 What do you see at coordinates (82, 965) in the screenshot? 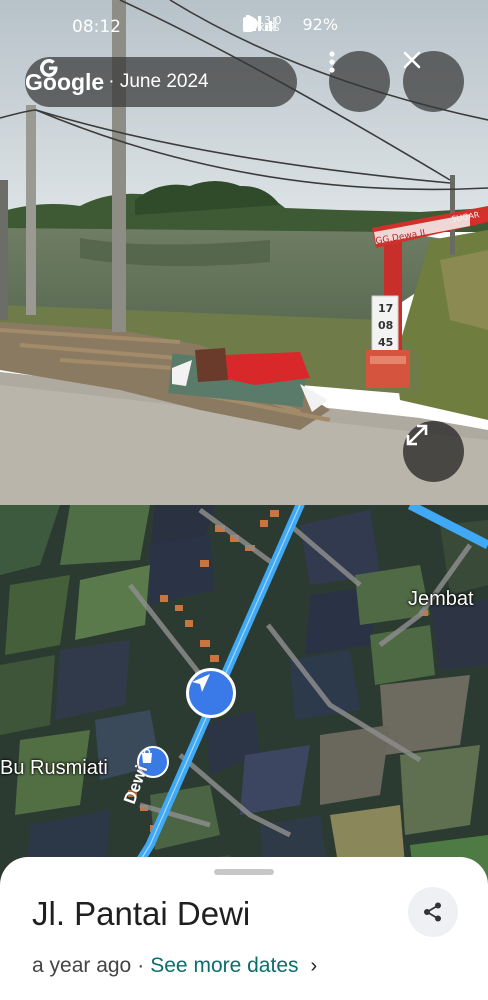
I see `capture-age: a year ago` at bounding box center [82, 965].